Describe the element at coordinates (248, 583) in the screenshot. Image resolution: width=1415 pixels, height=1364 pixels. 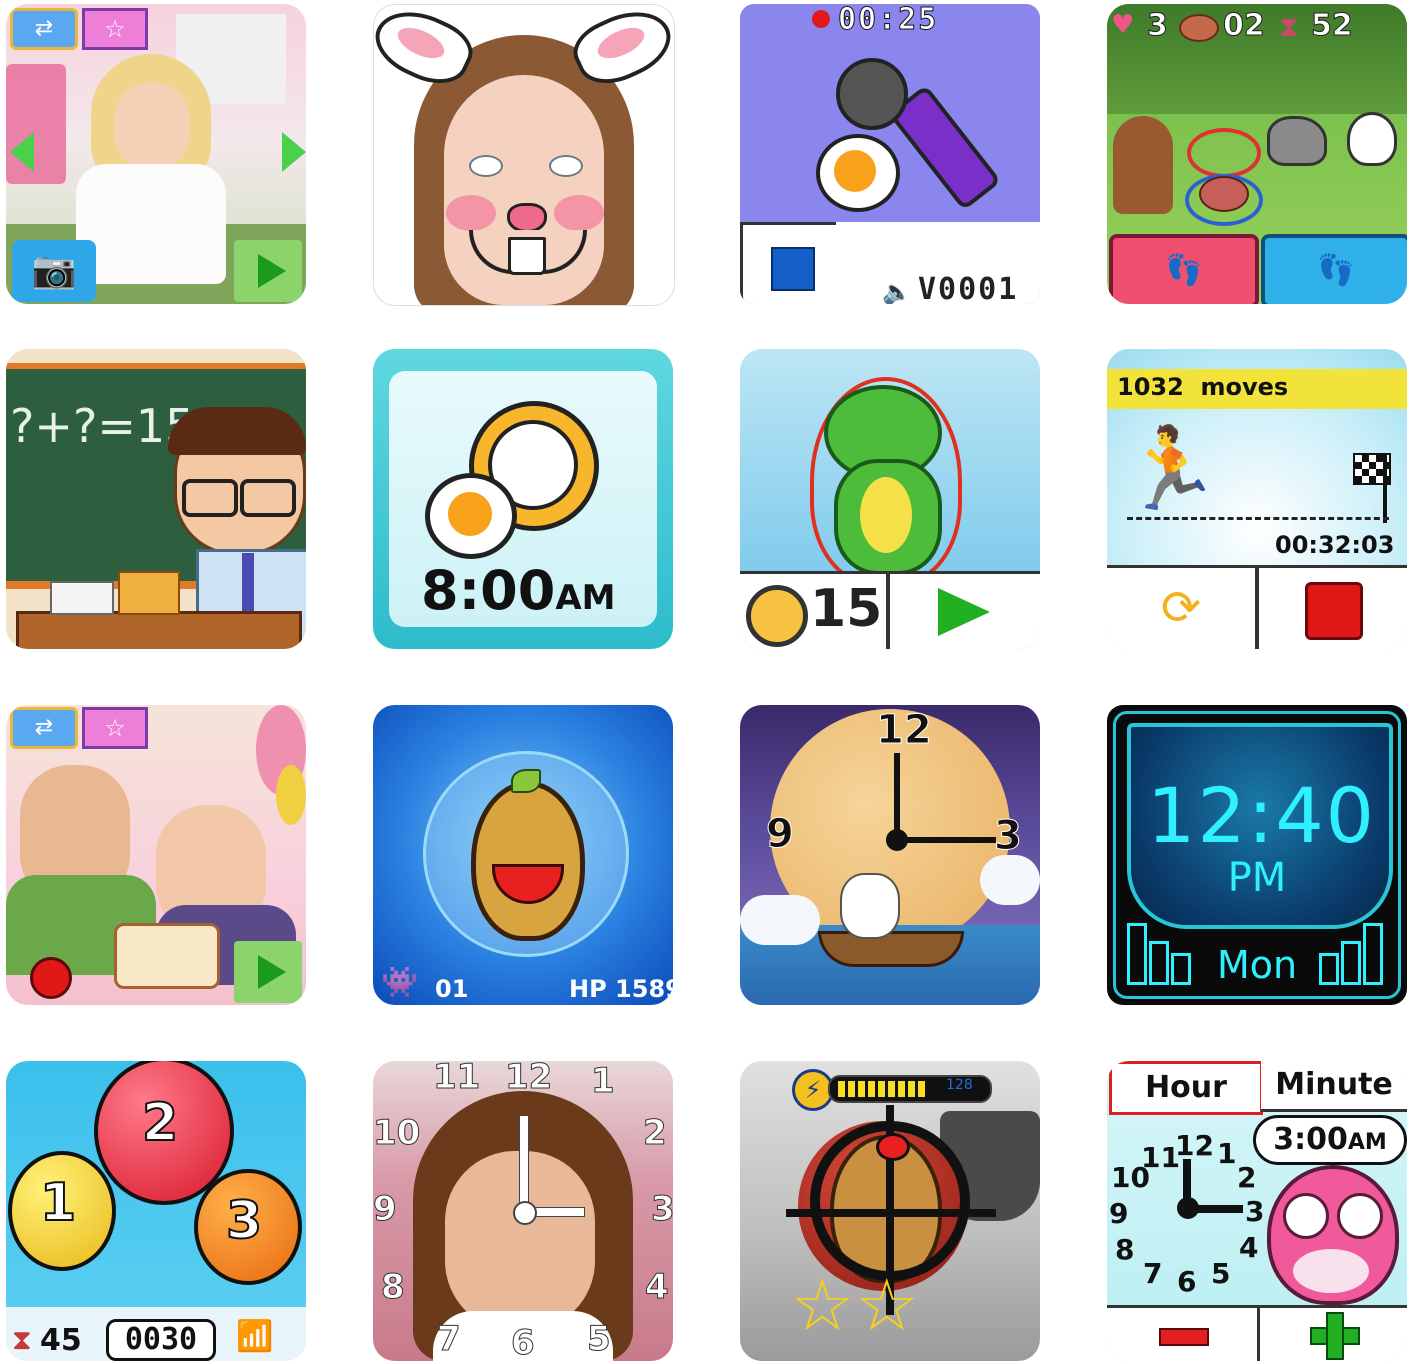
I see `teacher-tie` at that location.